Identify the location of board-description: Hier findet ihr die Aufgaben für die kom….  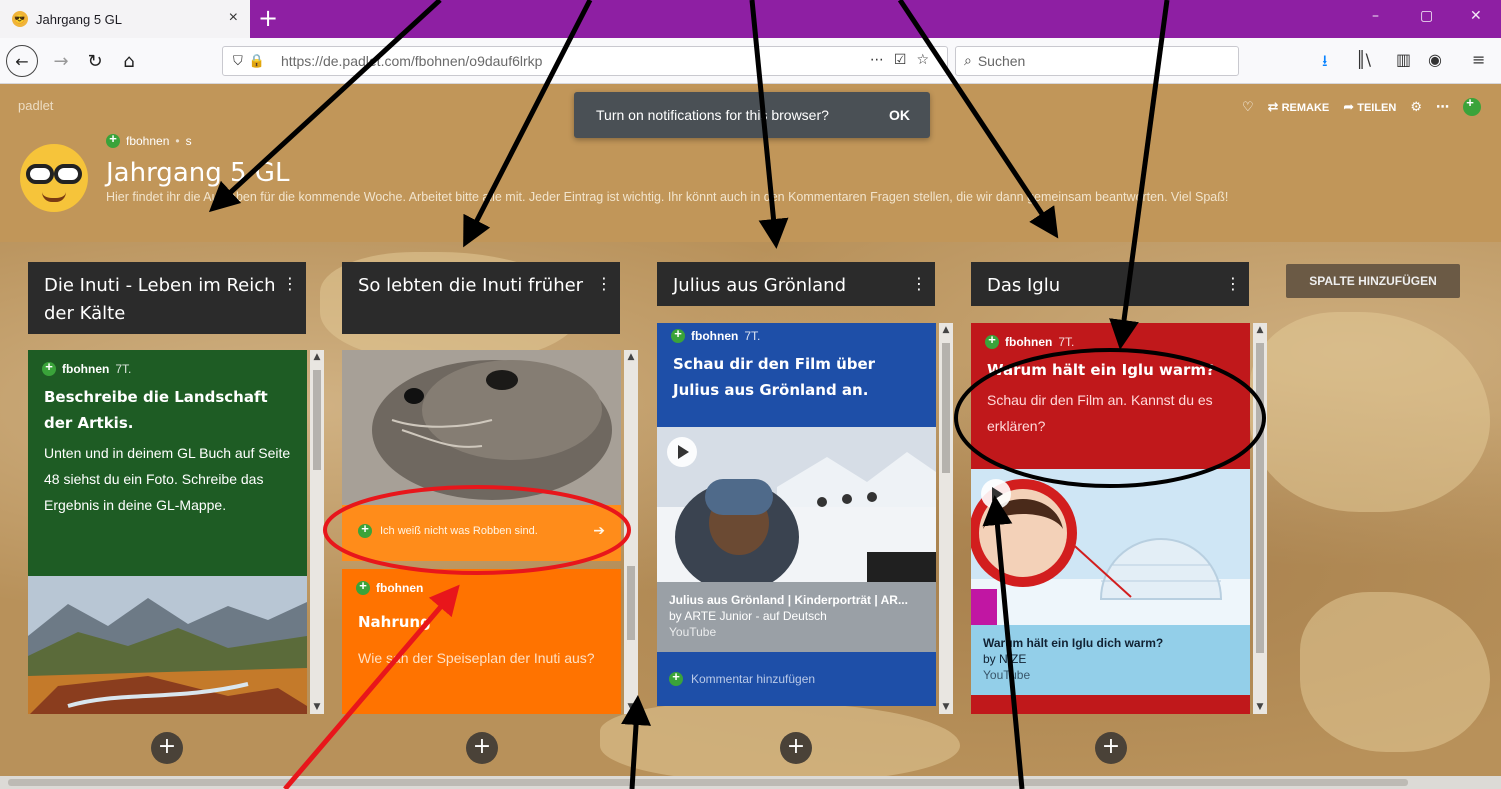
(667, 197).